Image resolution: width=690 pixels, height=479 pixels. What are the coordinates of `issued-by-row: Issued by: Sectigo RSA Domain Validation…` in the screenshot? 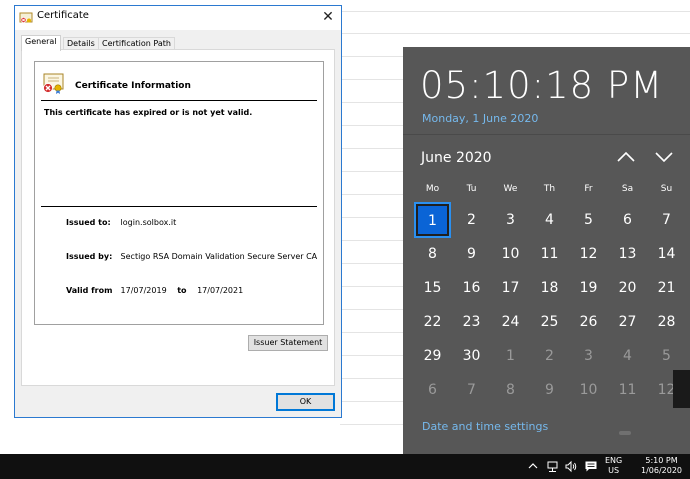 It's located at (191, 256).